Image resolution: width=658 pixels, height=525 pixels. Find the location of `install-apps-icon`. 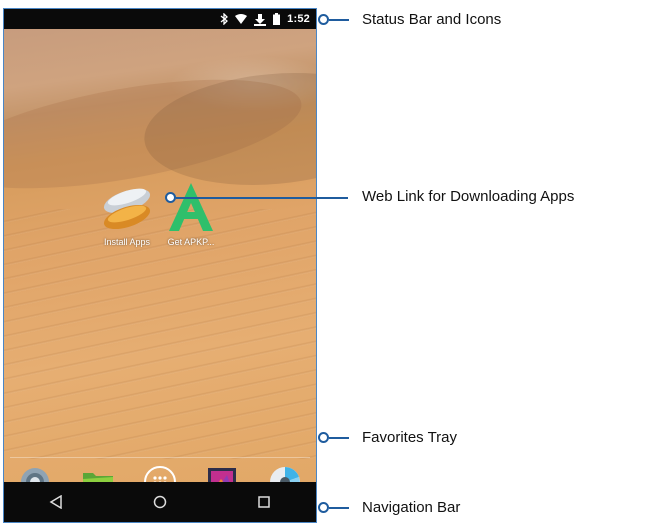

install-apps-icon is located at coordinates (127, 207).